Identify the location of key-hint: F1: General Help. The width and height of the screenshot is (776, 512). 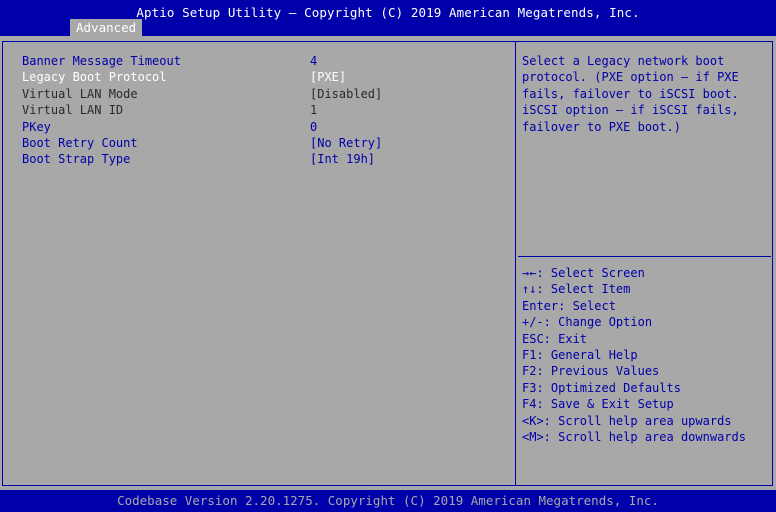
(580, 354).